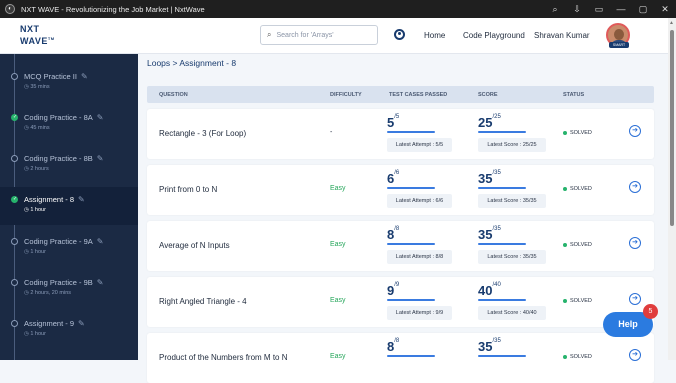 The image size is (676, 383). I want to click on nav-code-playground: Code Playground, so click(494, 35).